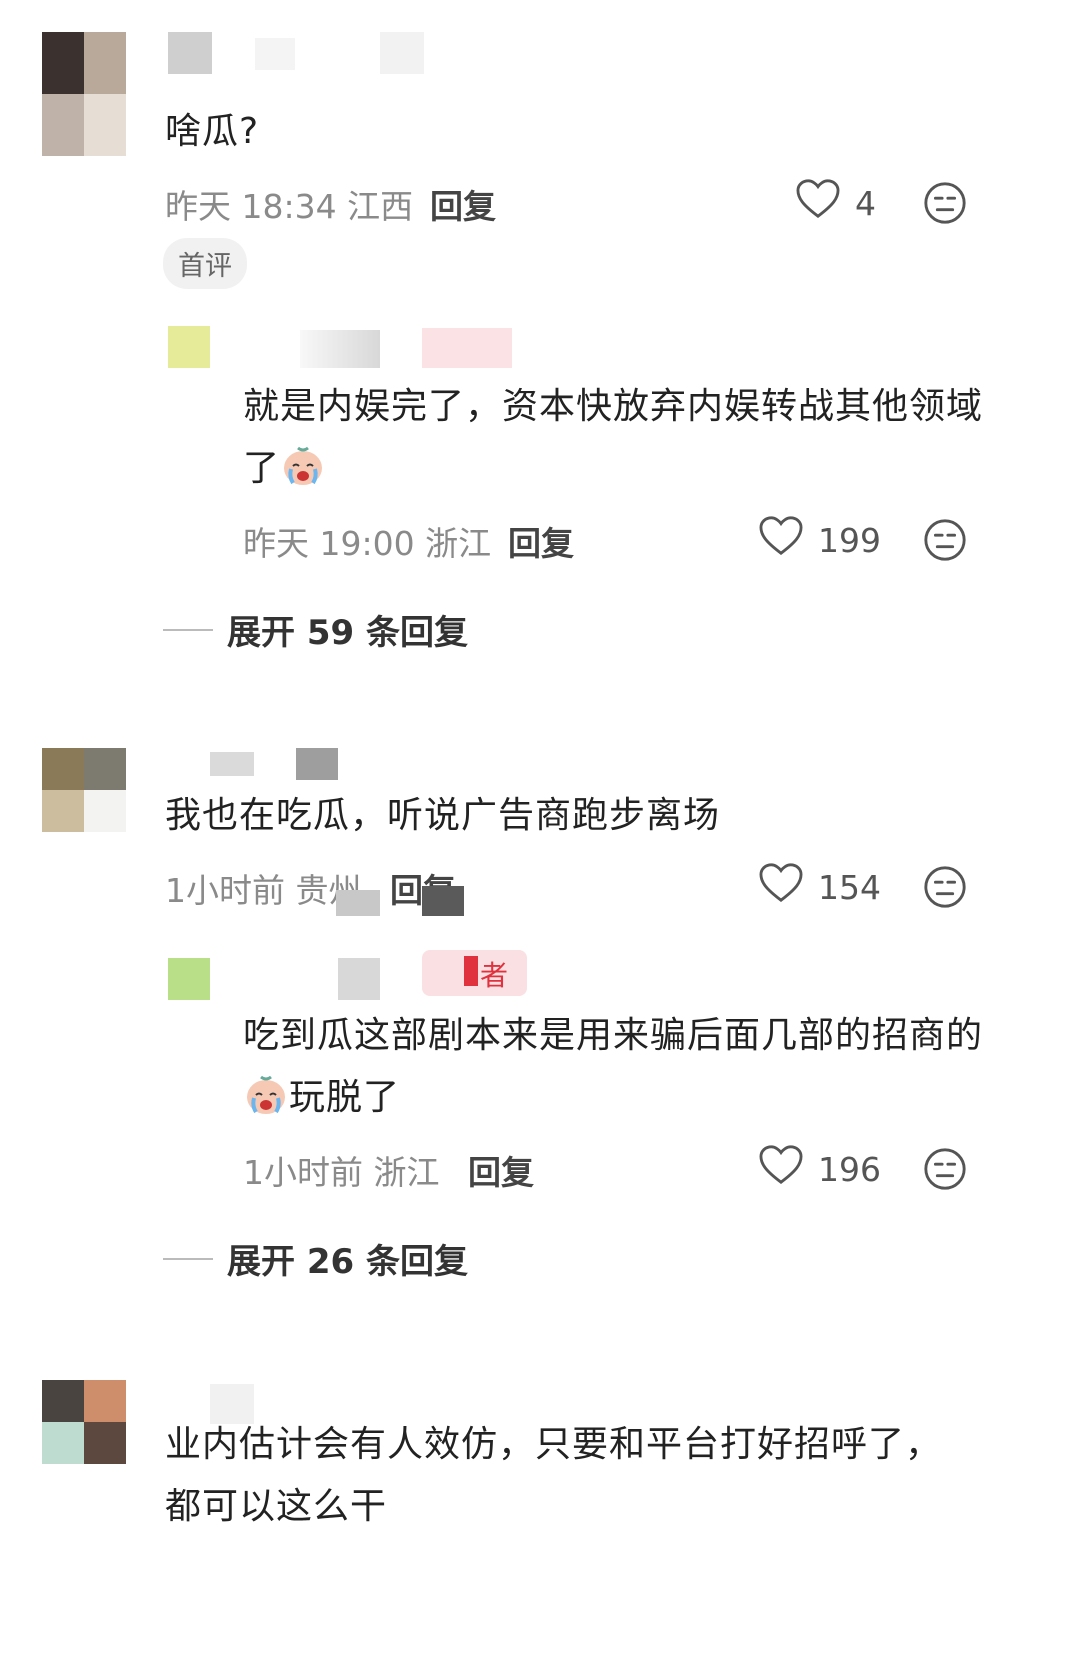 The height and width of the screenshot is (1658, 1071). I want to click on comment-text: 我也在吃瓜，听说广告商跑步离场, so click(443, 815).